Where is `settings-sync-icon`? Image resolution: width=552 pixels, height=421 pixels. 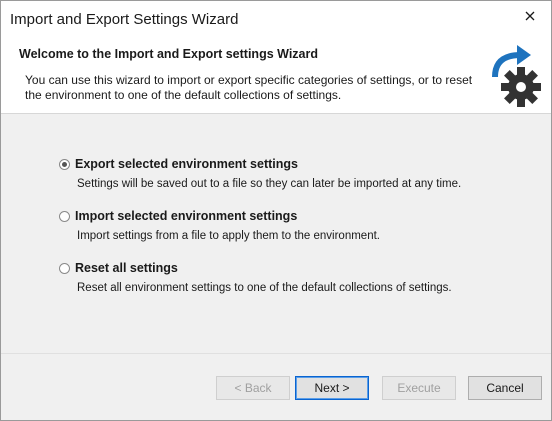
settings-sync-icon is located at coordinates (516, 76).